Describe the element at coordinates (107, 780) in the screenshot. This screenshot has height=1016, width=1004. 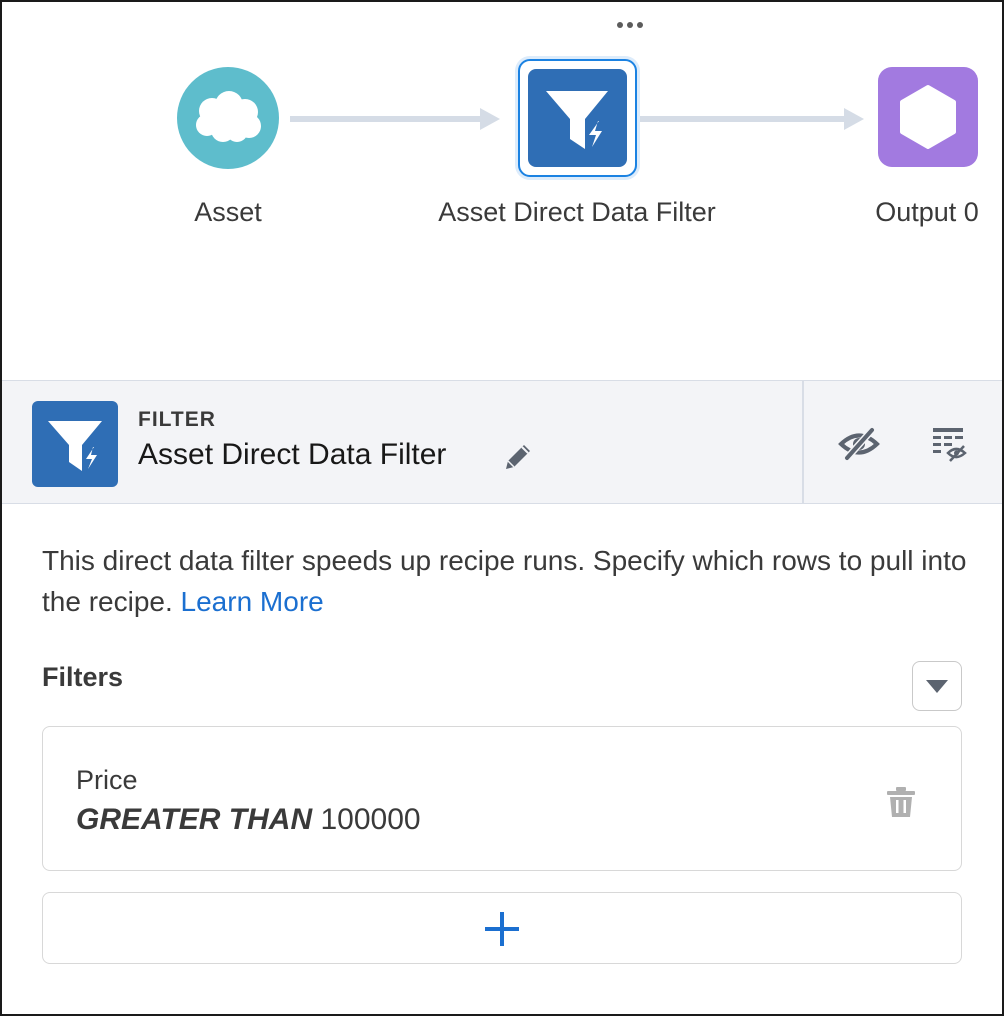
I see `filter-field-name: Price` at that location.